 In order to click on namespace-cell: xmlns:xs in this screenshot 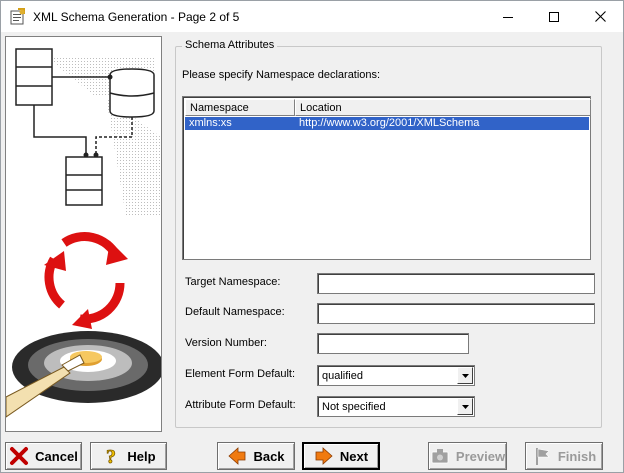, I will do `click(210, 123)`.